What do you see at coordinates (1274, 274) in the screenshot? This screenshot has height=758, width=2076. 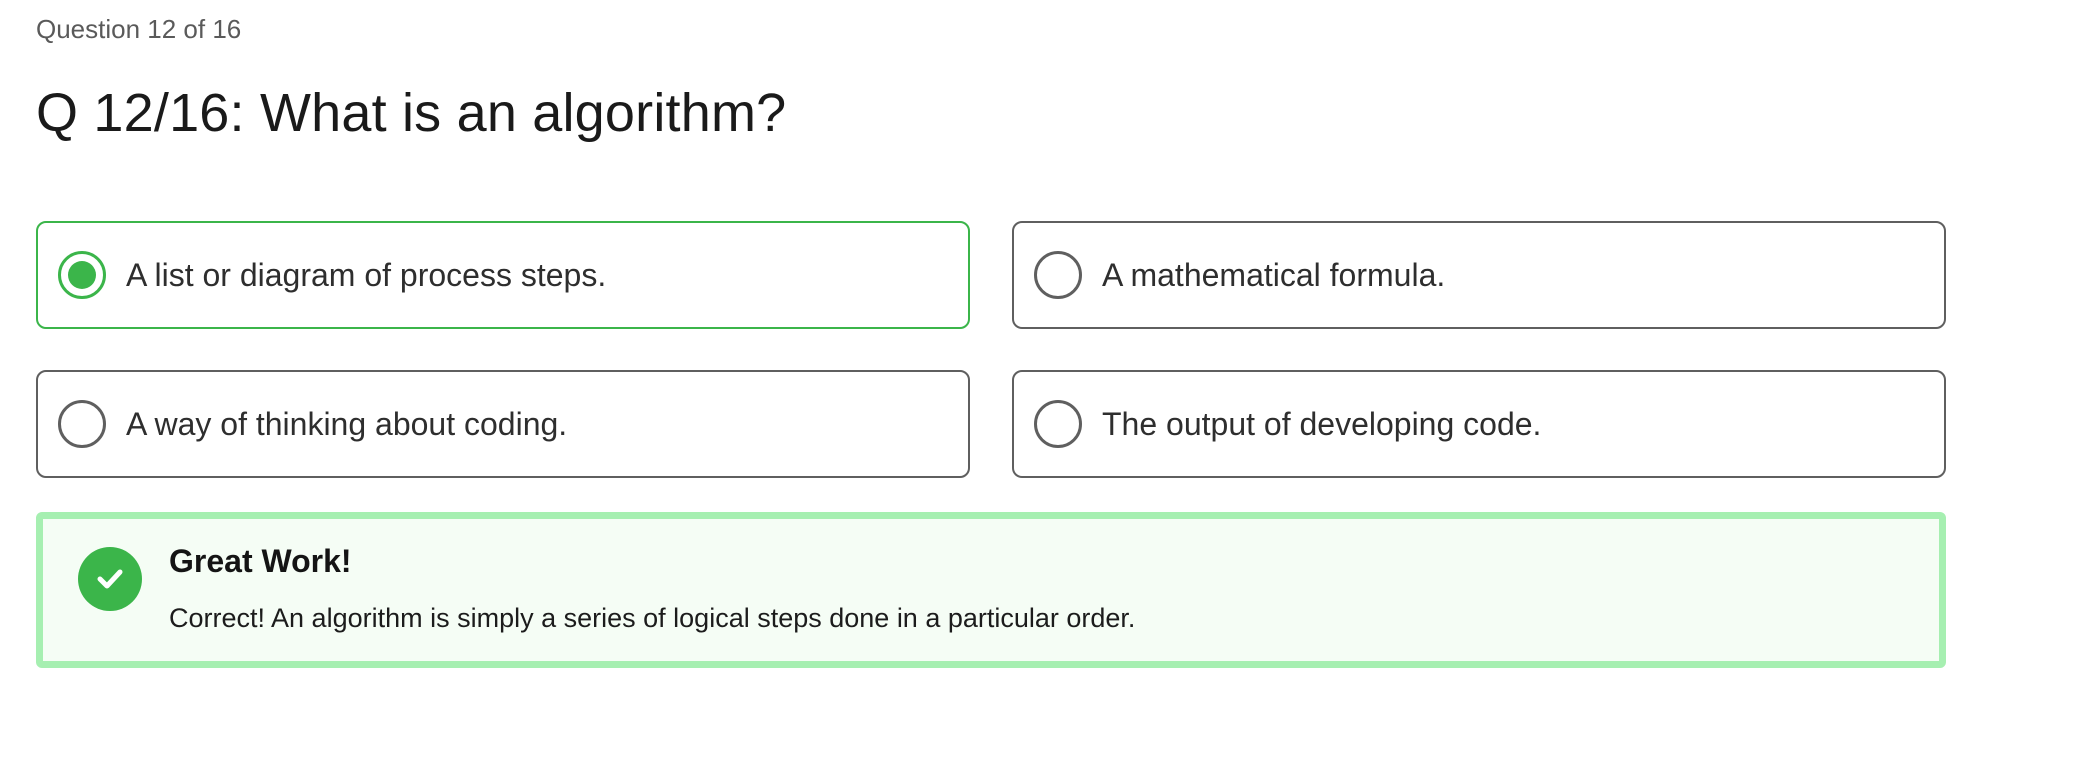 I see `answer-option-label: A mathematical formula.` at bounding box center [1274, 274].